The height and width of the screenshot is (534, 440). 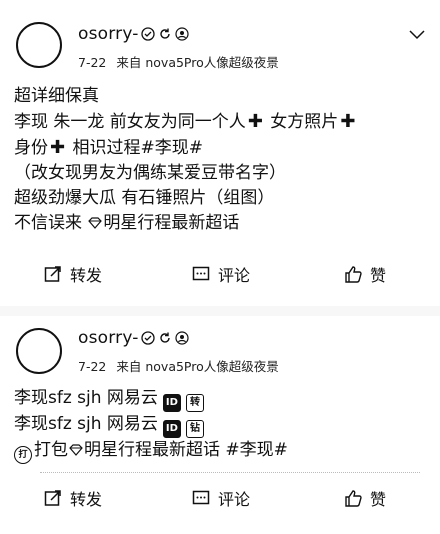 What do you see at coordinates (135, 148) in the screenshot?
I see `hashtag: 相识过程#李现#` at bounding box center [135, 148].